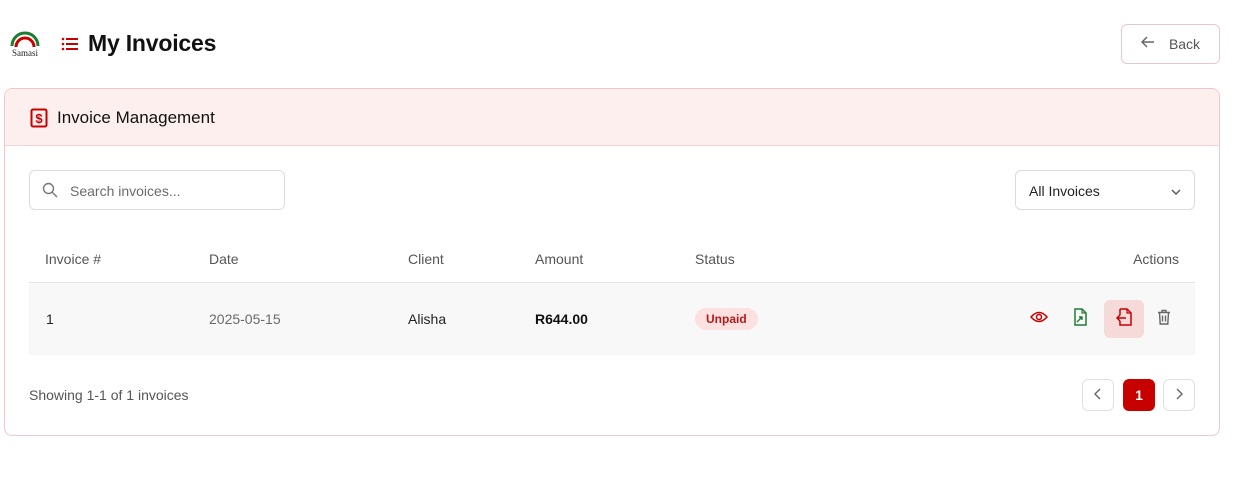 The image size is (1250, 480). I want to click on chevron-right-icon, so click(1179, 395).